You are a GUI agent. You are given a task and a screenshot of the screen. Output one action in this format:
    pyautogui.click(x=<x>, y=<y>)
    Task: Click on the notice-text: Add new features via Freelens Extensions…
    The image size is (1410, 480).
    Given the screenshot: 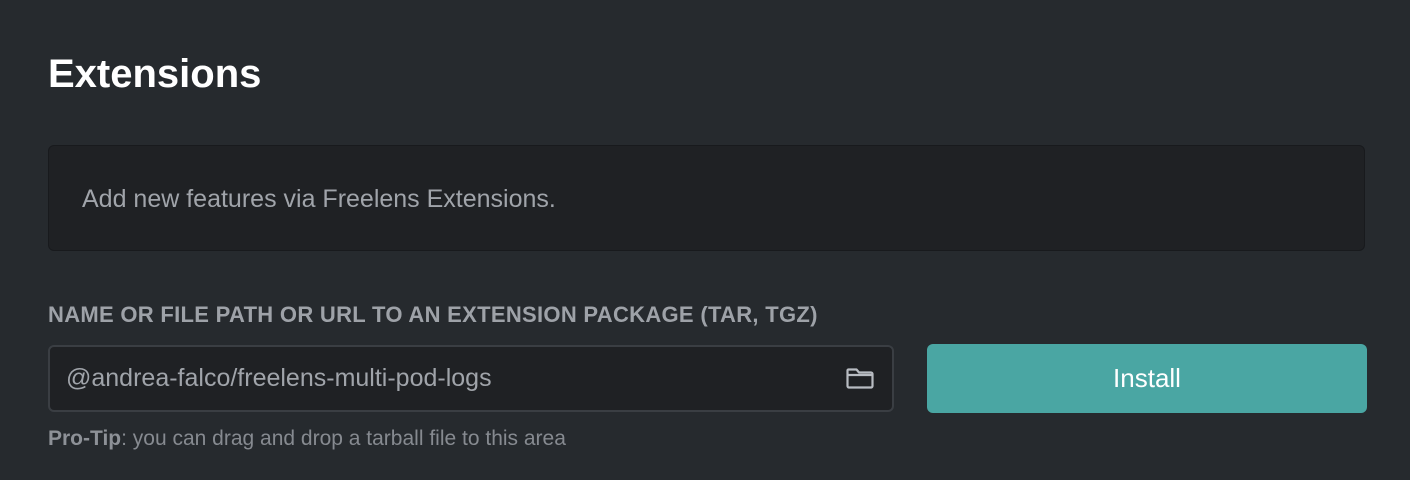 What is the action you would take?
    pyautogui.click(x=319, y=199)
    